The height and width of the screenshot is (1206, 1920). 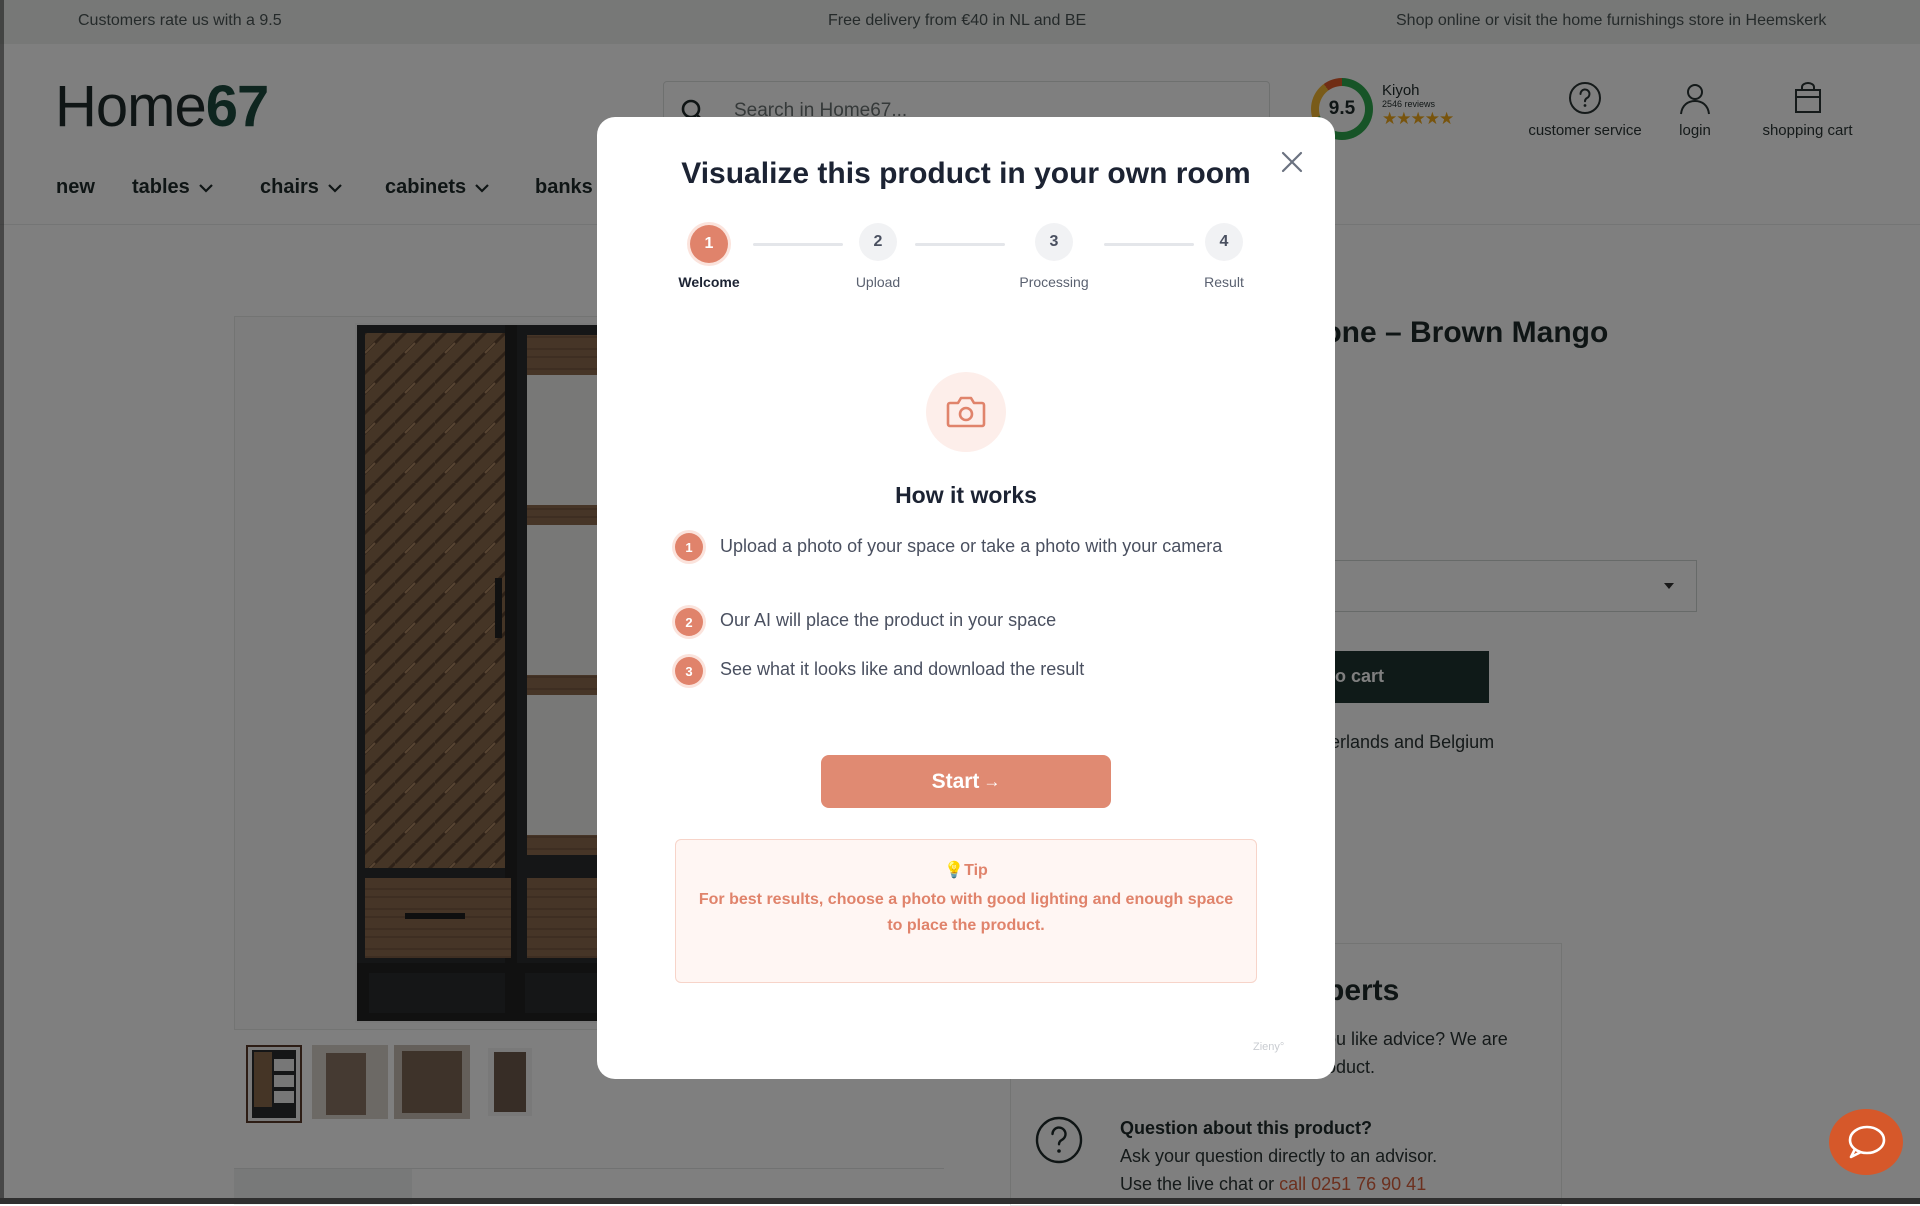 I want to click on step-number: 2, so click(x=878, y=241).